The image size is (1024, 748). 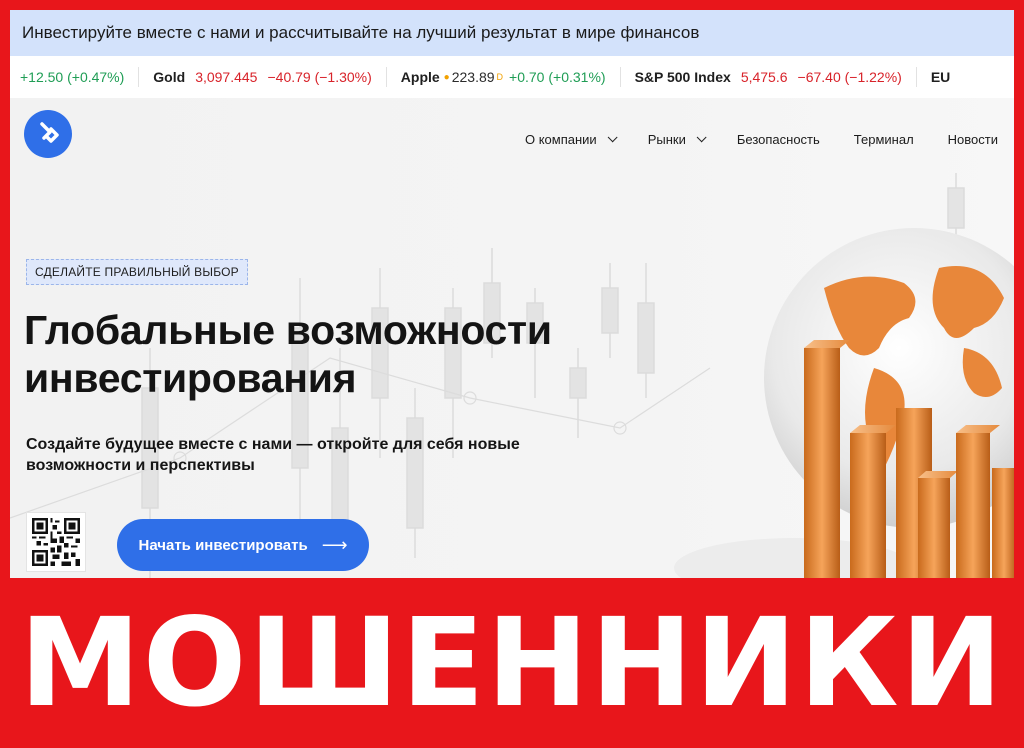 What do you see at coordinates (334, 544) in the screenshot?
I see `arrow-right-icon: ⟶` at bounding box center [334, 544].